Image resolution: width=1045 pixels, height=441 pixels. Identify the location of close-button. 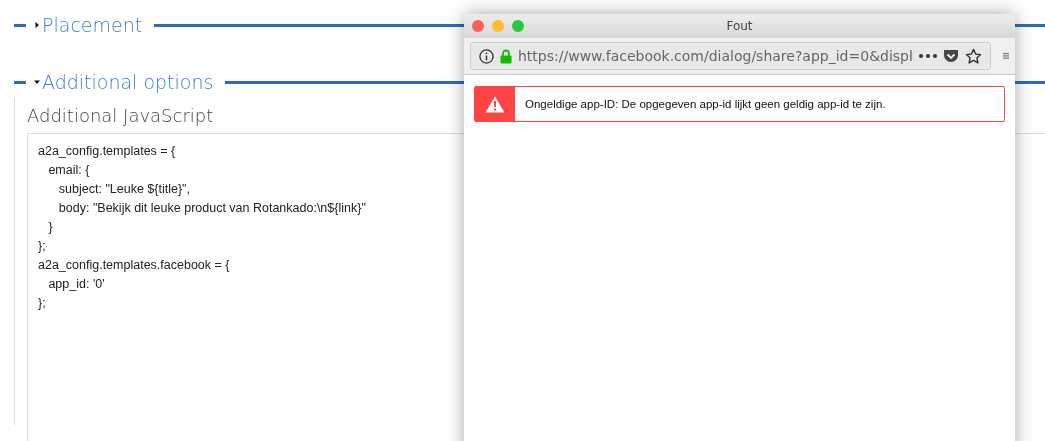
(478, 26).